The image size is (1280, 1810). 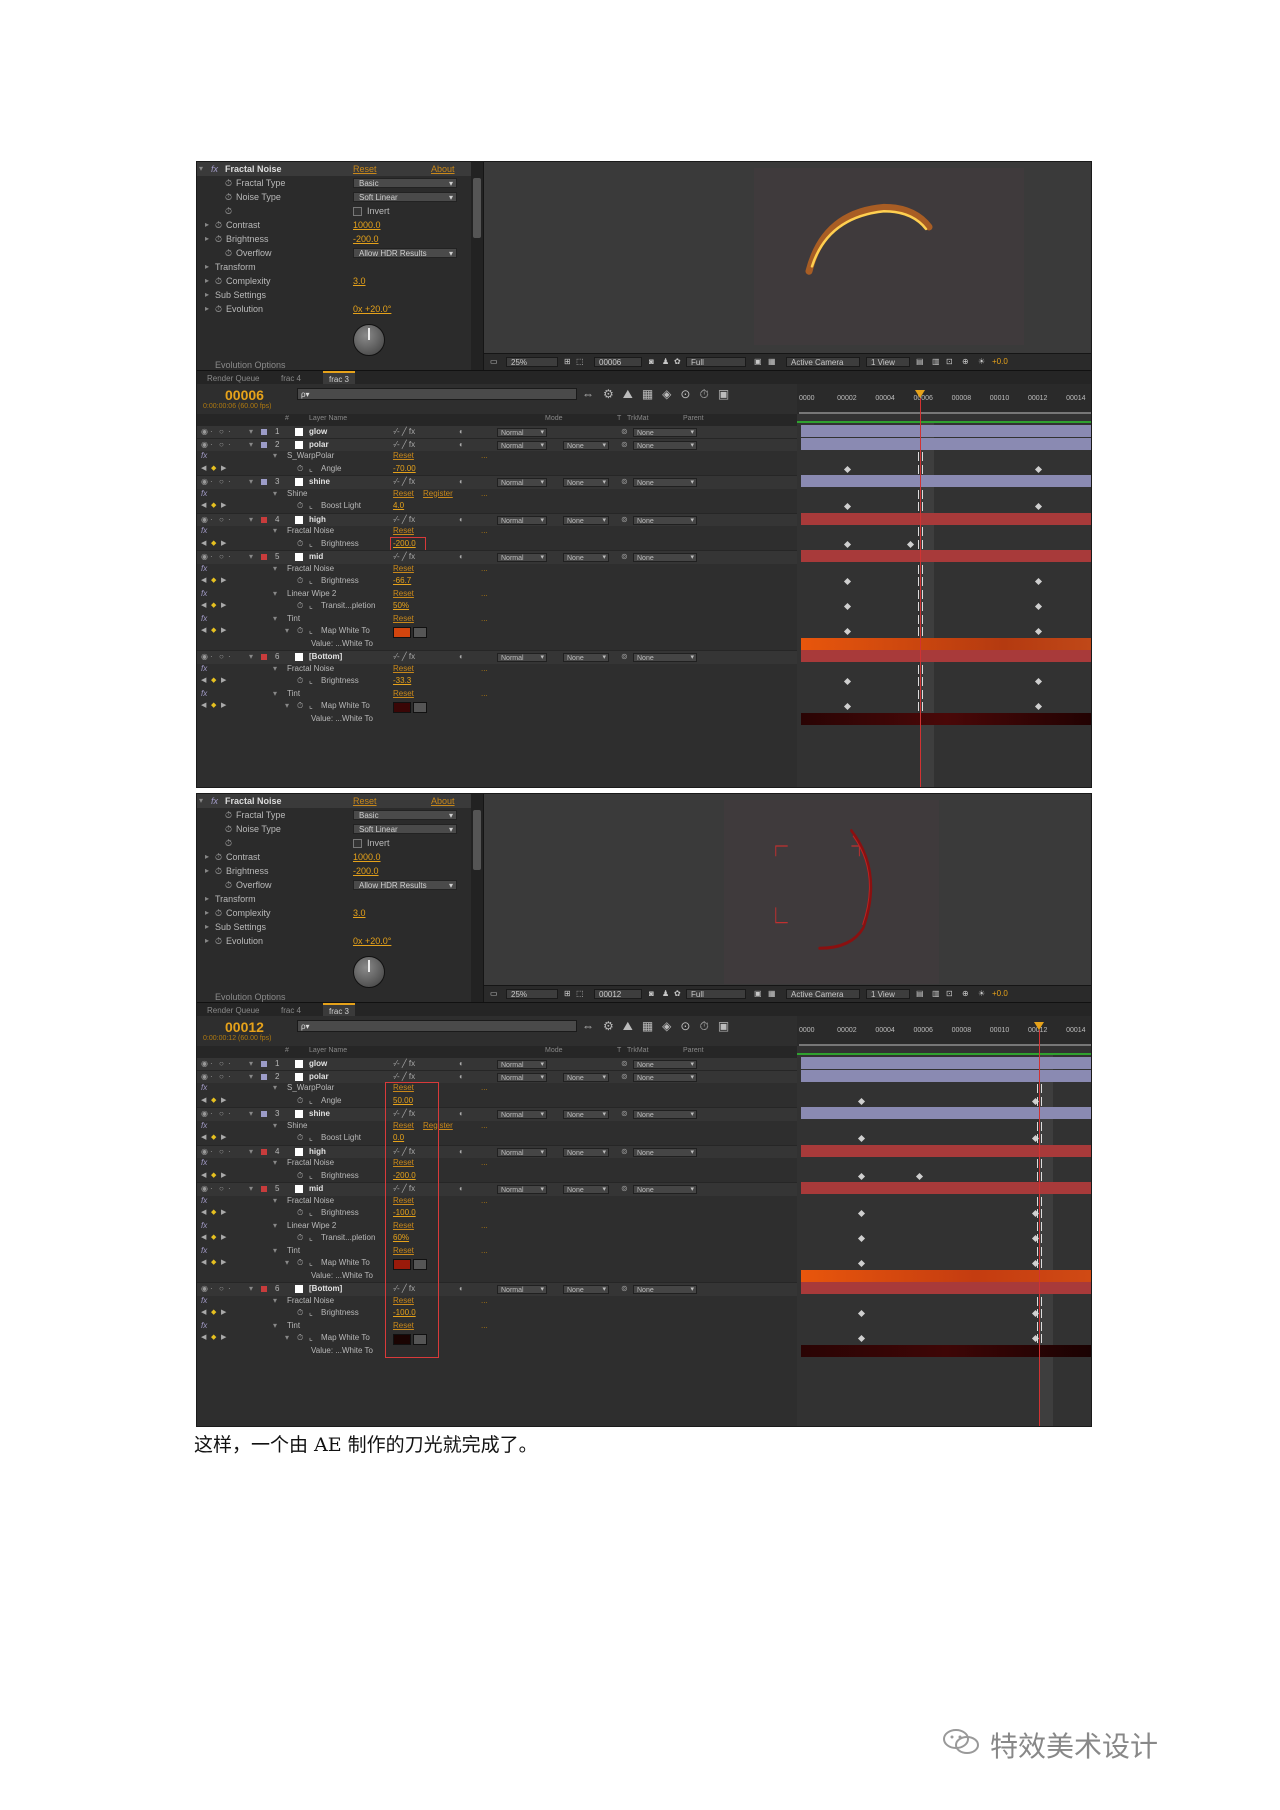 I want to click on value-contrast: 1000.0, so click(x=367, y=857).